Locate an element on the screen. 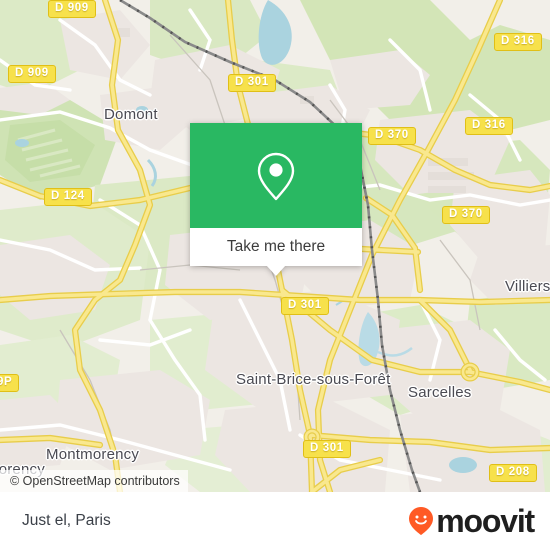 The height and width of the screenshot is (550, 550). road-shield-d208: D 208 is located at coordinates (513, 473).